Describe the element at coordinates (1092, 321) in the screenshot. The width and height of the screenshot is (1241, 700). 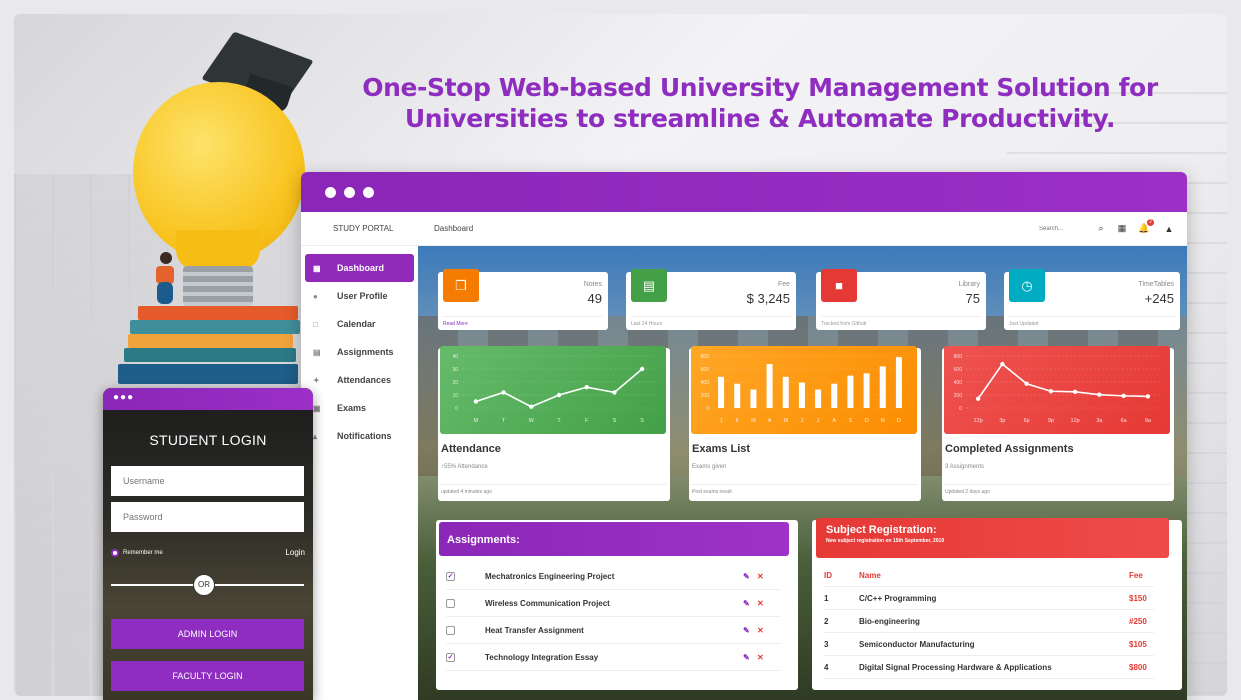
I see `stat-footer: Just Updated` at that location.